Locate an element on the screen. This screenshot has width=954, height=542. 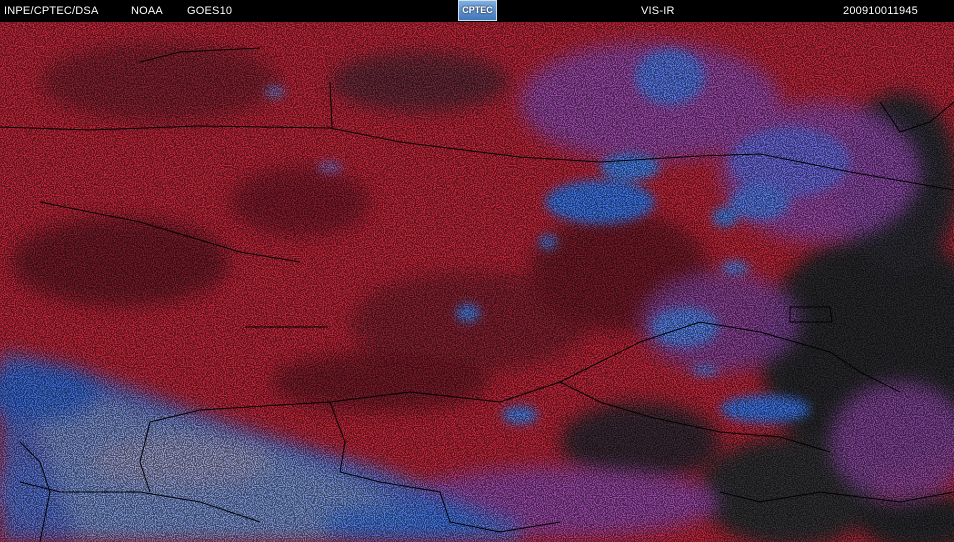
satellite-label: GOES10 is located at coordinates (210, 11).